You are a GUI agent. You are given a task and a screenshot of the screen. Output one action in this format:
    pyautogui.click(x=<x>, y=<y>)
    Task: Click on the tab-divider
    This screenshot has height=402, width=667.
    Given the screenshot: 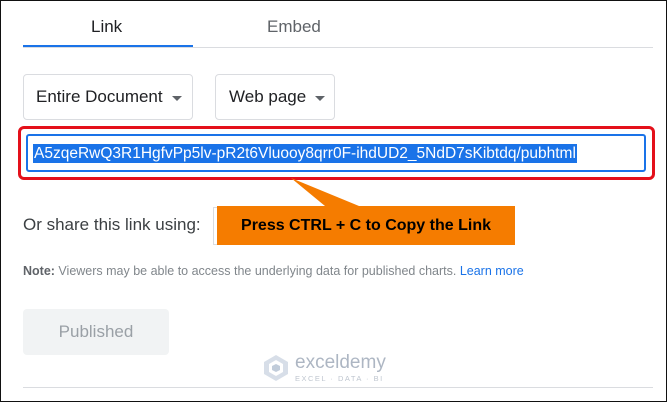 What is the action you would take?
    pyautogui.click(x=338, y=47)
    